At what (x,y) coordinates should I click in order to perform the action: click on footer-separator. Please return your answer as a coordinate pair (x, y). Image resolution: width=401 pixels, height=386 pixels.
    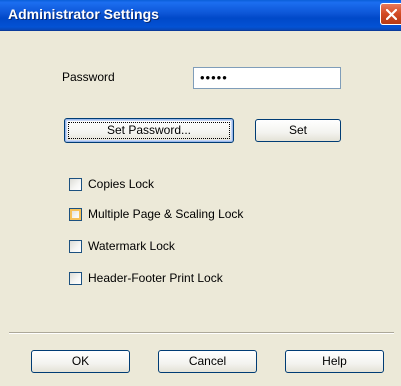
    Looking at the image, I should click on (201, 333).